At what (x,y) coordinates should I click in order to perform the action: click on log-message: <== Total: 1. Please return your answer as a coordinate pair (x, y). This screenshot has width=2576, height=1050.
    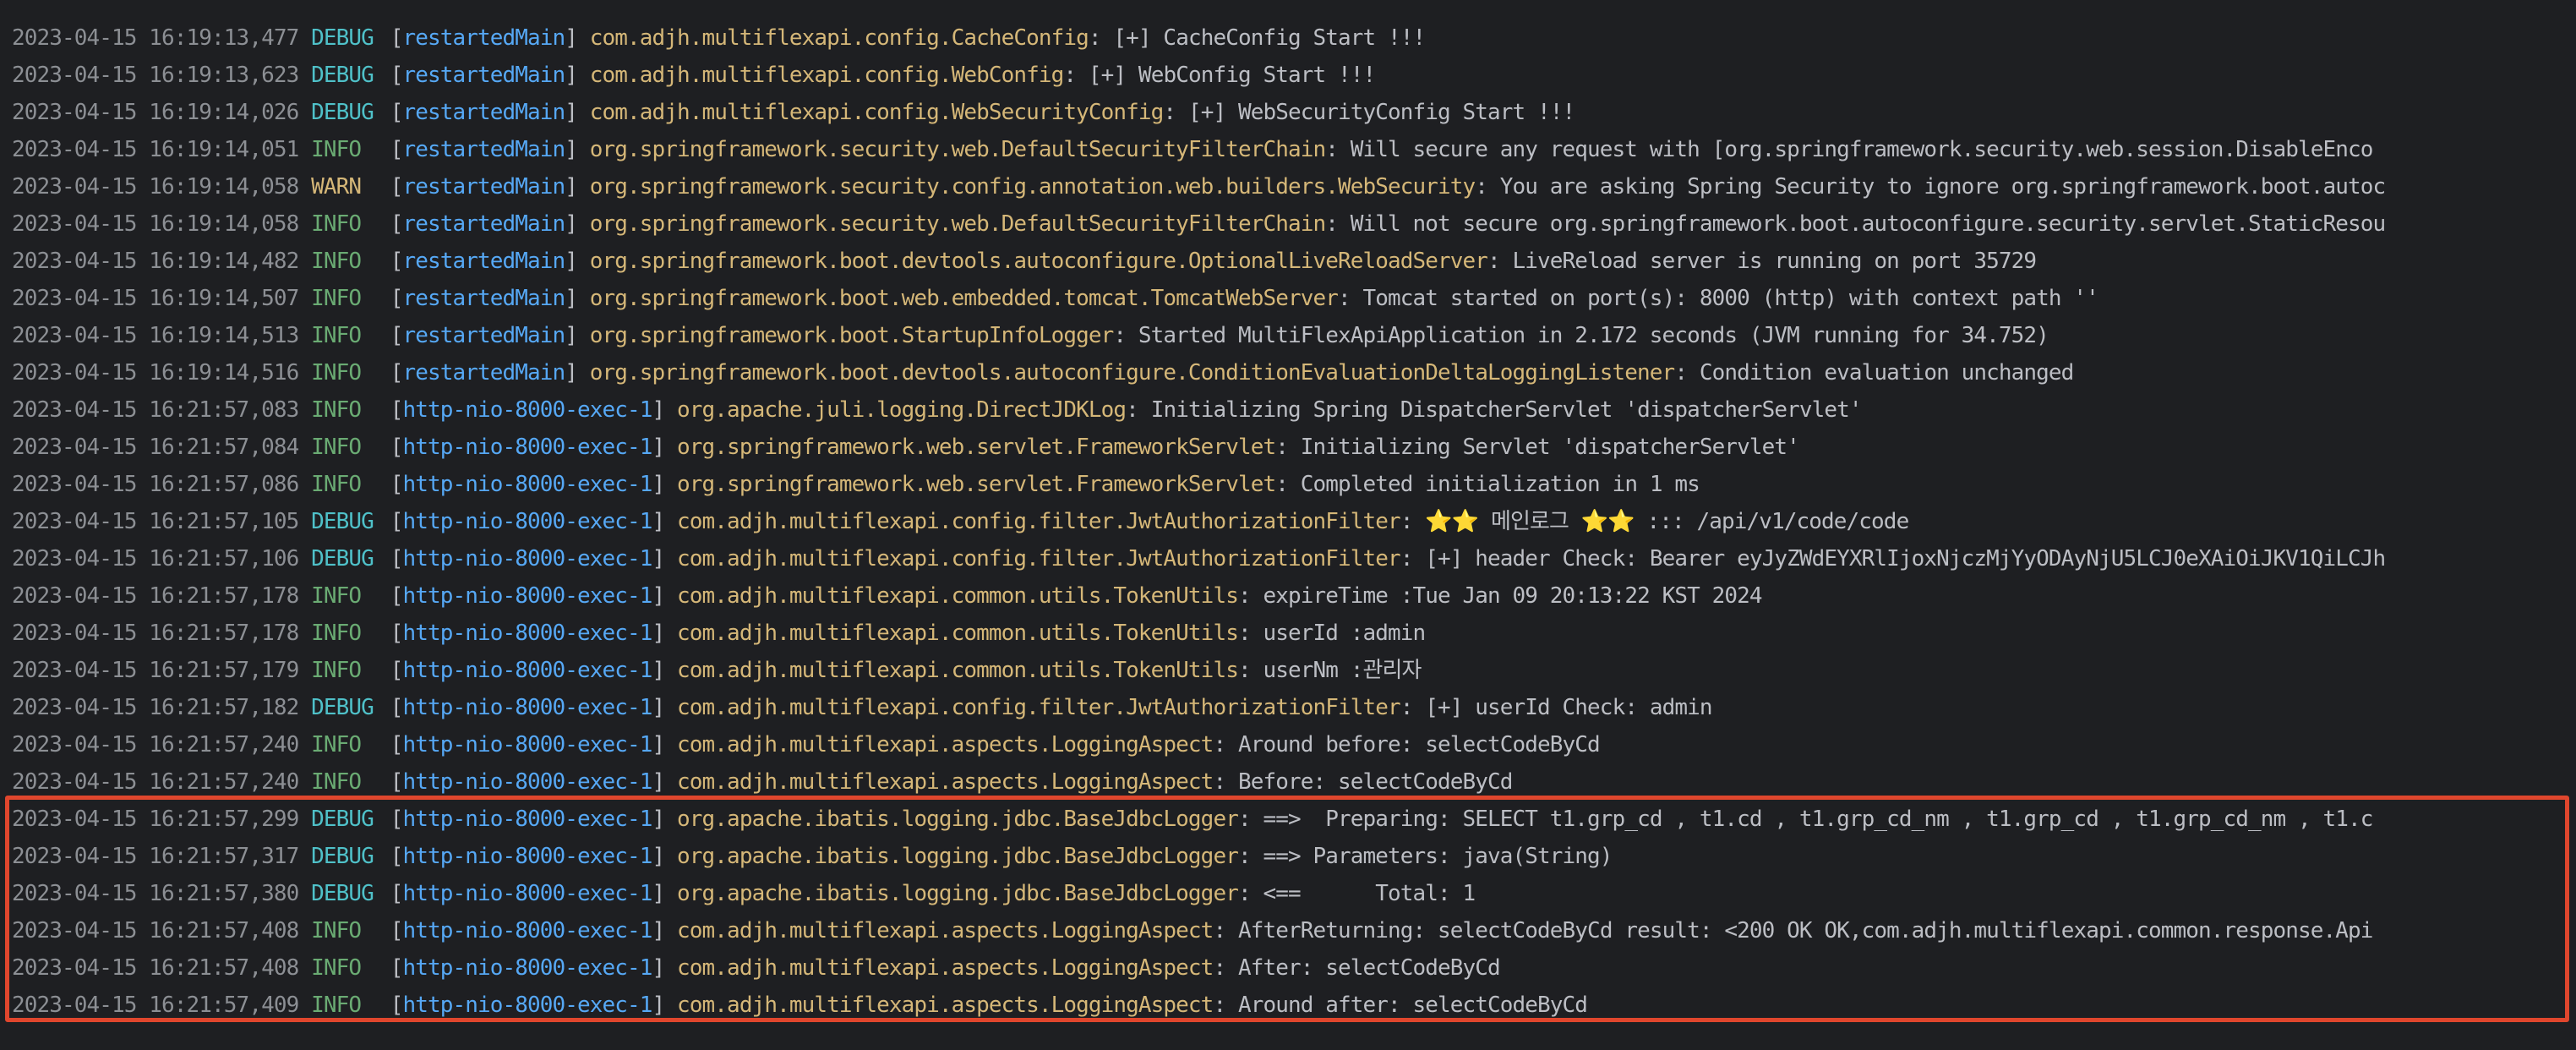
    Looking at the image, I should click on (1369, 893).